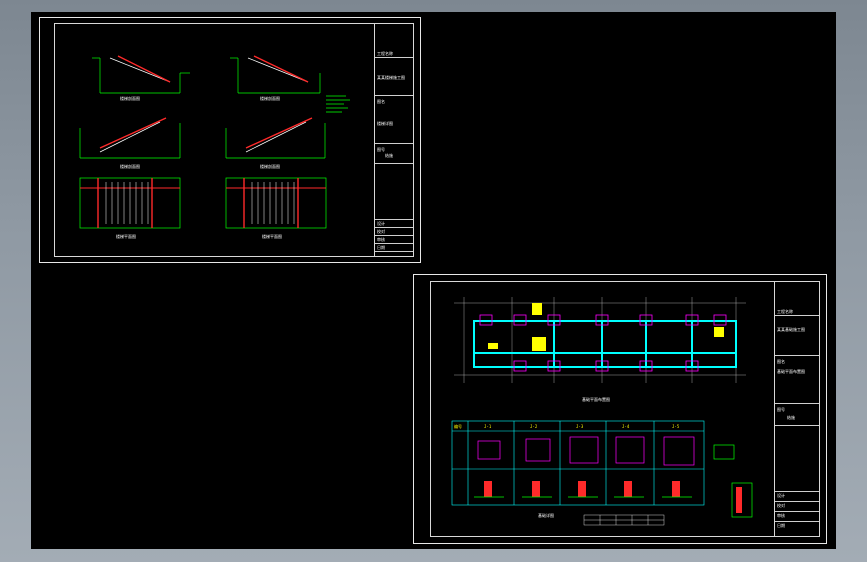 The image size is (867, 562). What do you see at coordinates (606, 327) in the screenshot?
I see `plan-annotations` at bounding box center [606, 327].